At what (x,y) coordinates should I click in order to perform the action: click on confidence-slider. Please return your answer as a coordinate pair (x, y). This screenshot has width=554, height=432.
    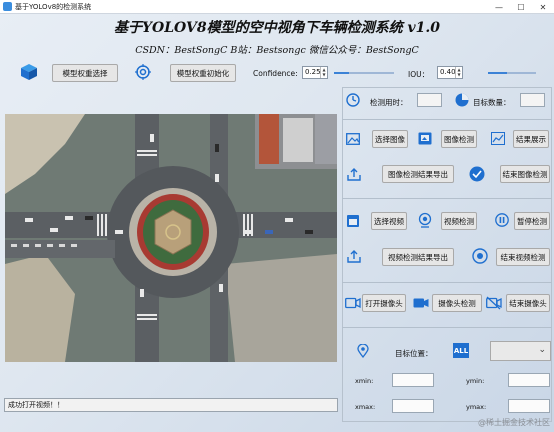
    Looking at the image, I should click on (364, 73).